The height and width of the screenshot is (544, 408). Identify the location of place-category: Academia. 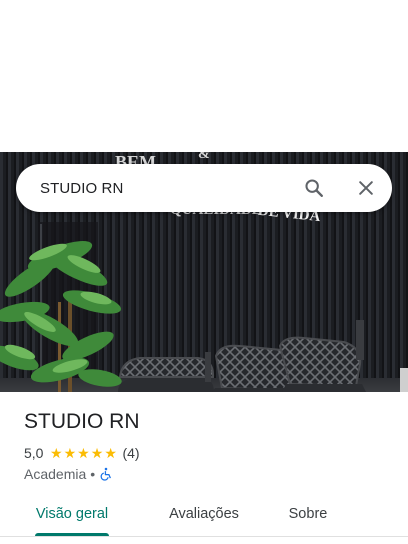
(55, 474).